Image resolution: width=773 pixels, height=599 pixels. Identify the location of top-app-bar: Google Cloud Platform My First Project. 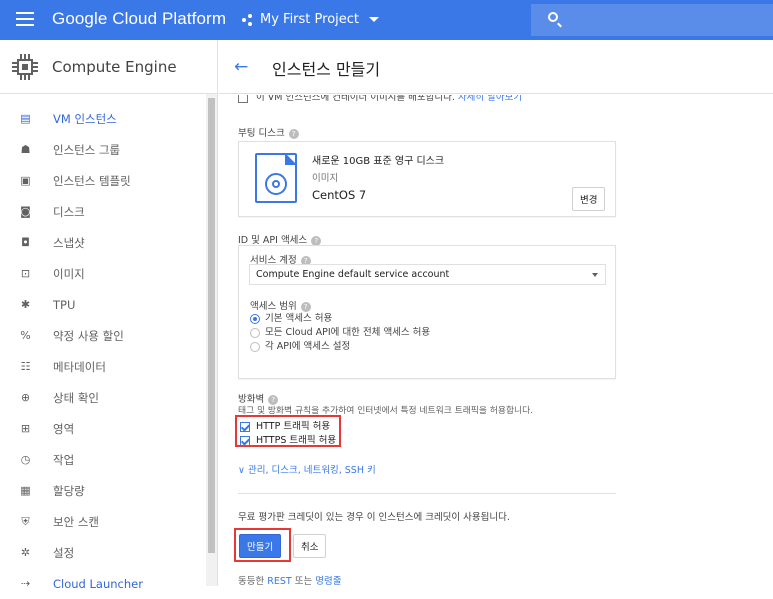
(386, 20).